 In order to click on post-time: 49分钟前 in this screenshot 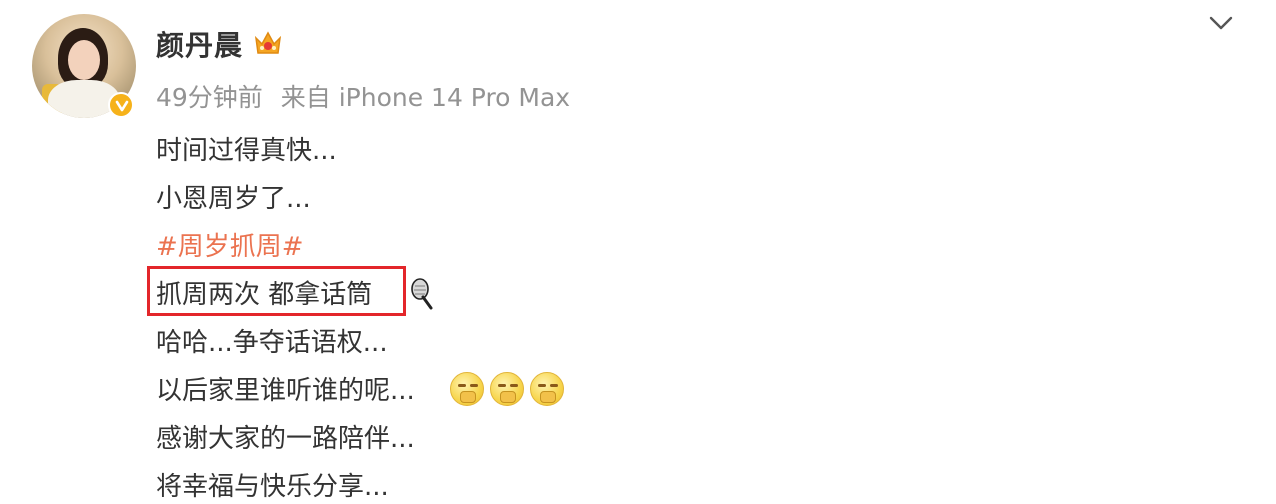, I will do `click(209, 97)`.